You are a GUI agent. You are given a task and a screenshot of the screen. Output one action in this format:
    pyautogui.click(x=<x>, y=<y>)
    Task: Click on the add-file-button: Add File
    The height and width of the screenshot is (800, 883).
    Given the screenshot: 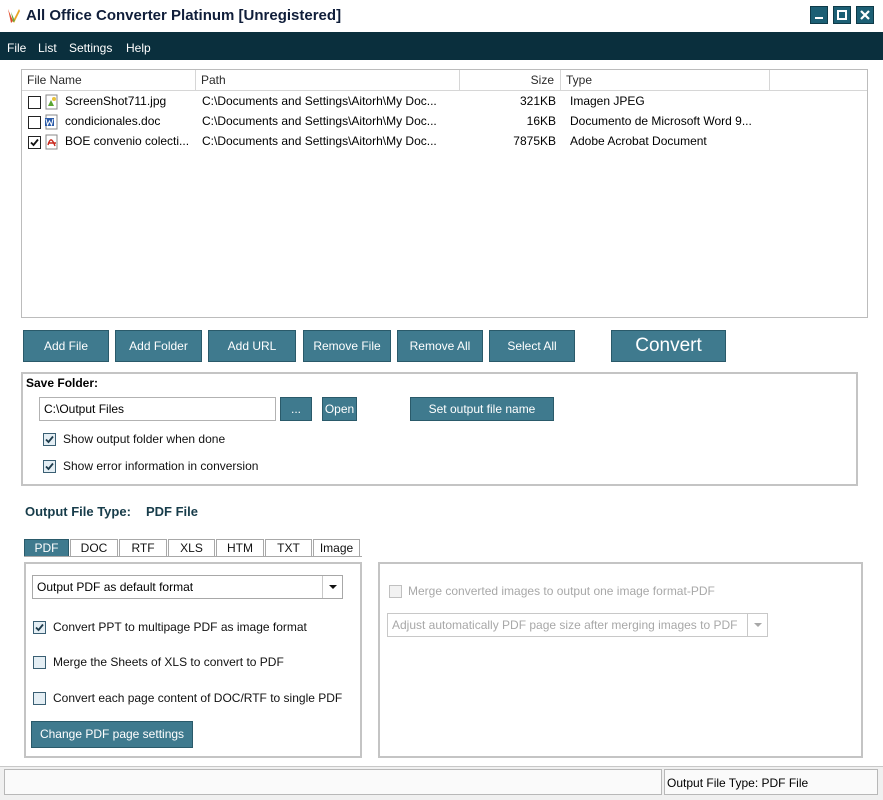 What is the action you would take?
    pyautogui.click(x=66, y=346)
    